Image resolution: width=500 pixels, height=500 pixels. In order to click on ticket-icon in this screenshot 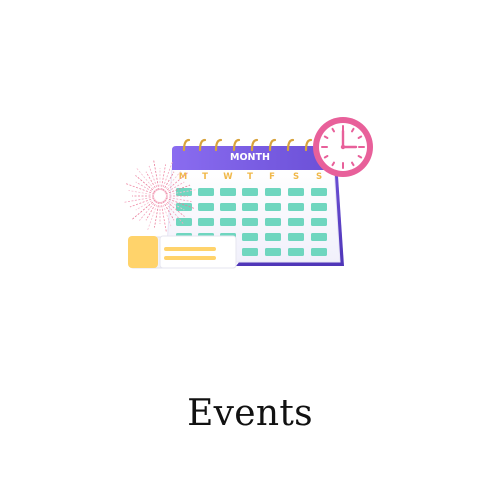, I will do `click(182, 252)`.